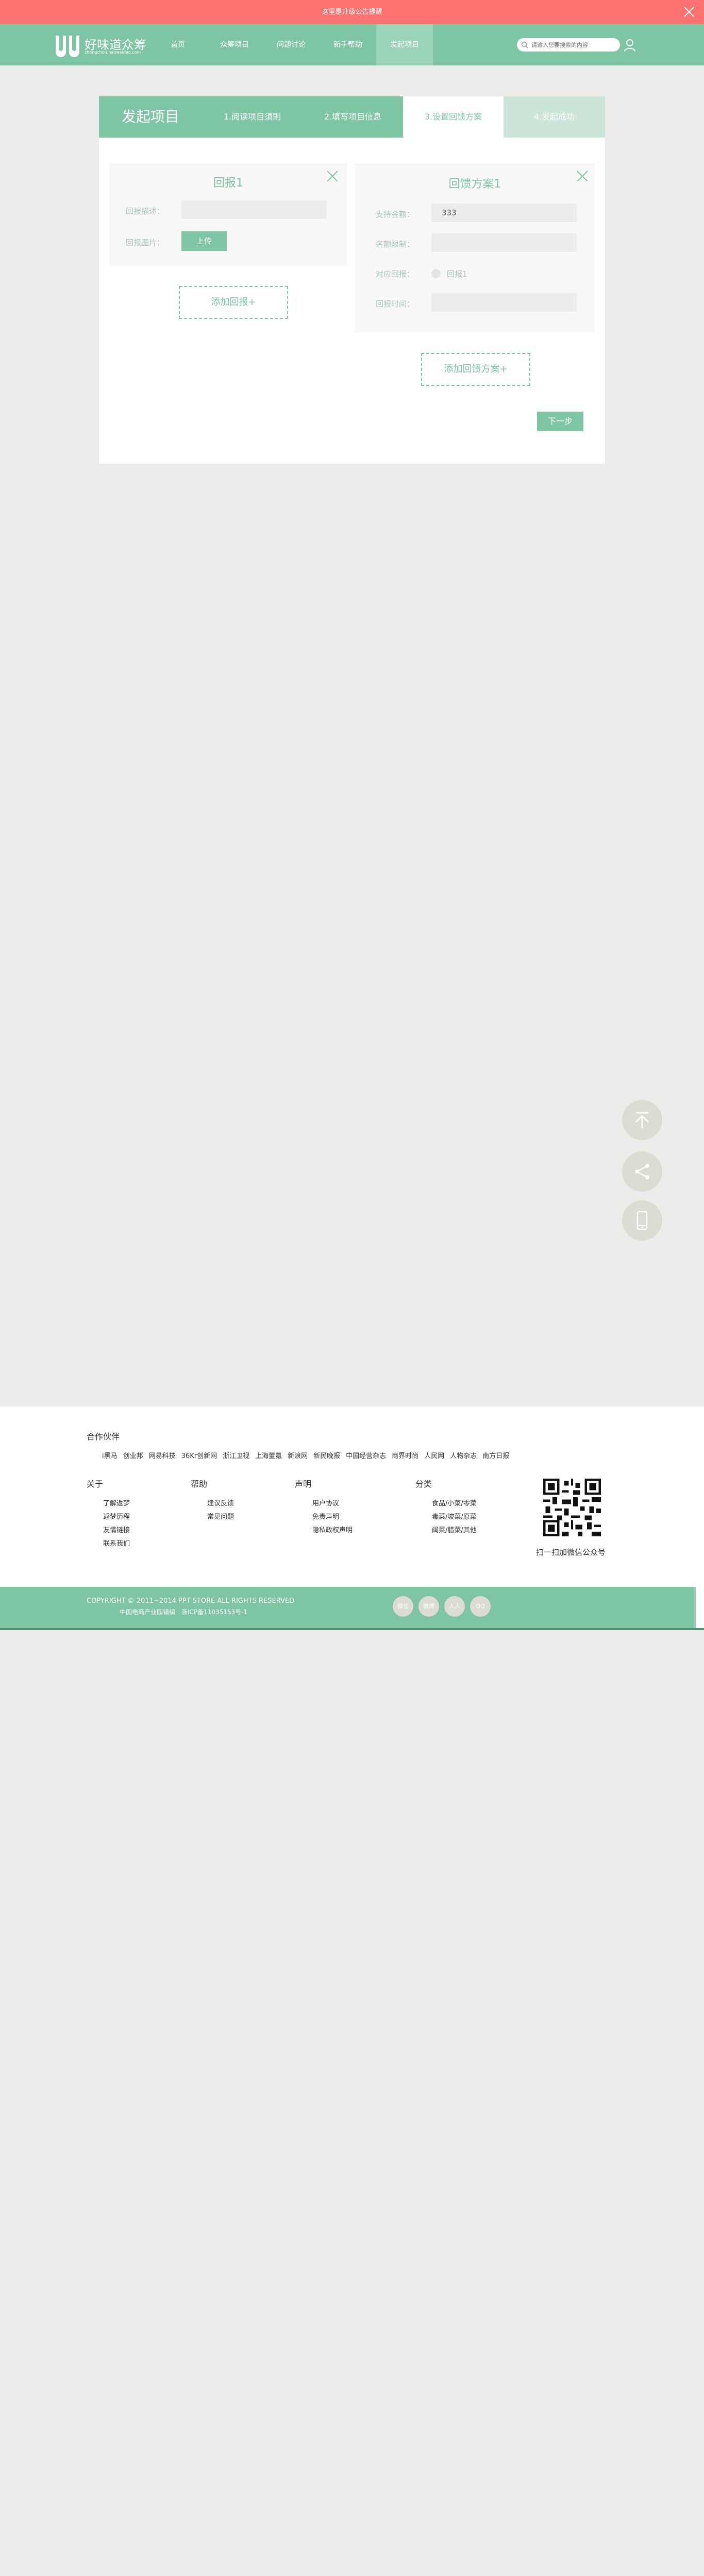 The image size is (704, 2576). Describe the element at coordinates (457, 273) in the screenshot. I see `reward-option-label: 回报1` at that location.